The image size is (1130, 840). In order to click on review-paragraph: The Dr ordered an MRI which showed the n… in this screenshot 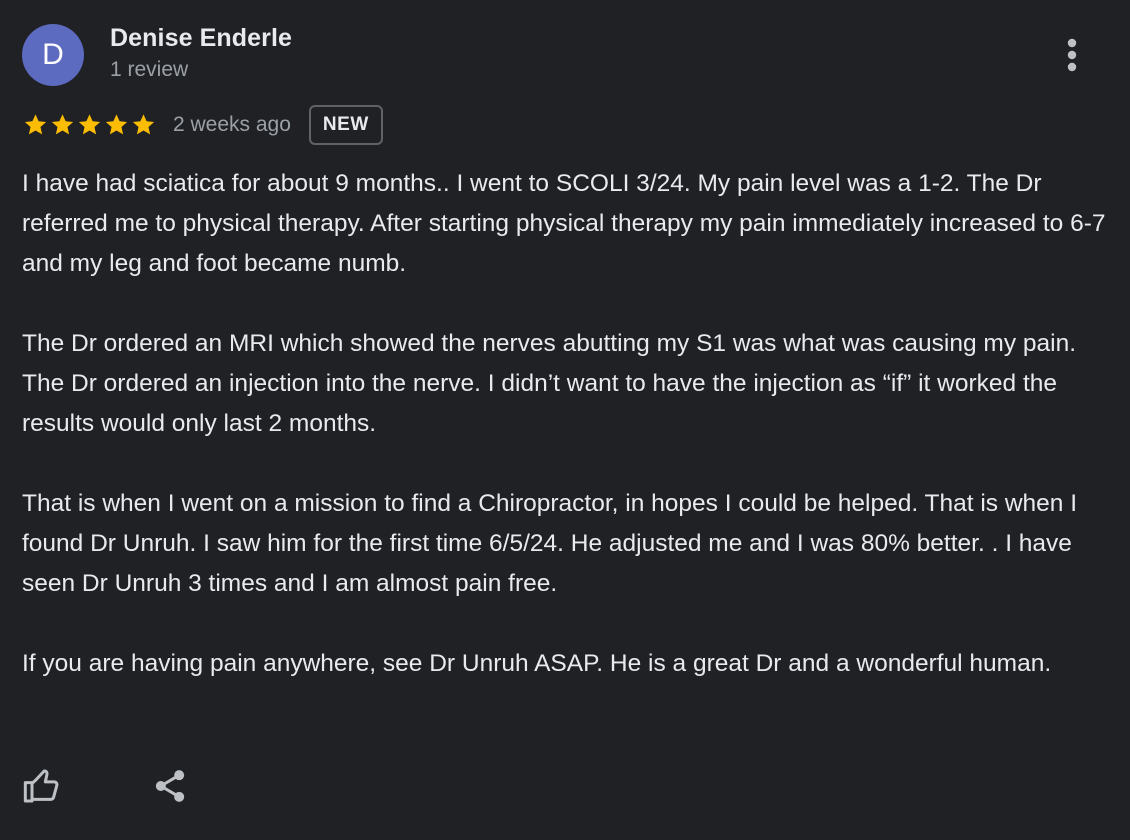, I will do `click(549, 383)`.